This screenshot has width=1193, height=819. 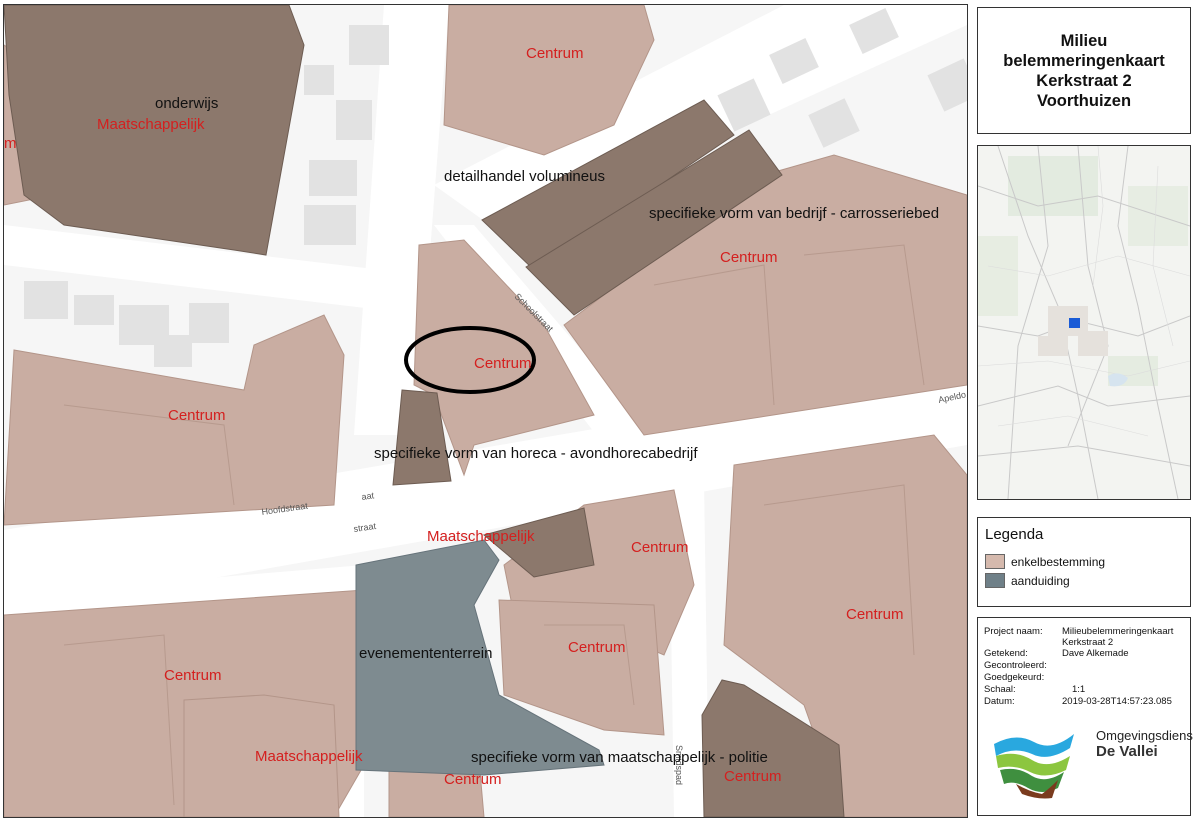 What do you see at coordinates (186, 103) in the screenshot?
I see `label-onderwijs: onderwijs` at bounding box center [186, 103].